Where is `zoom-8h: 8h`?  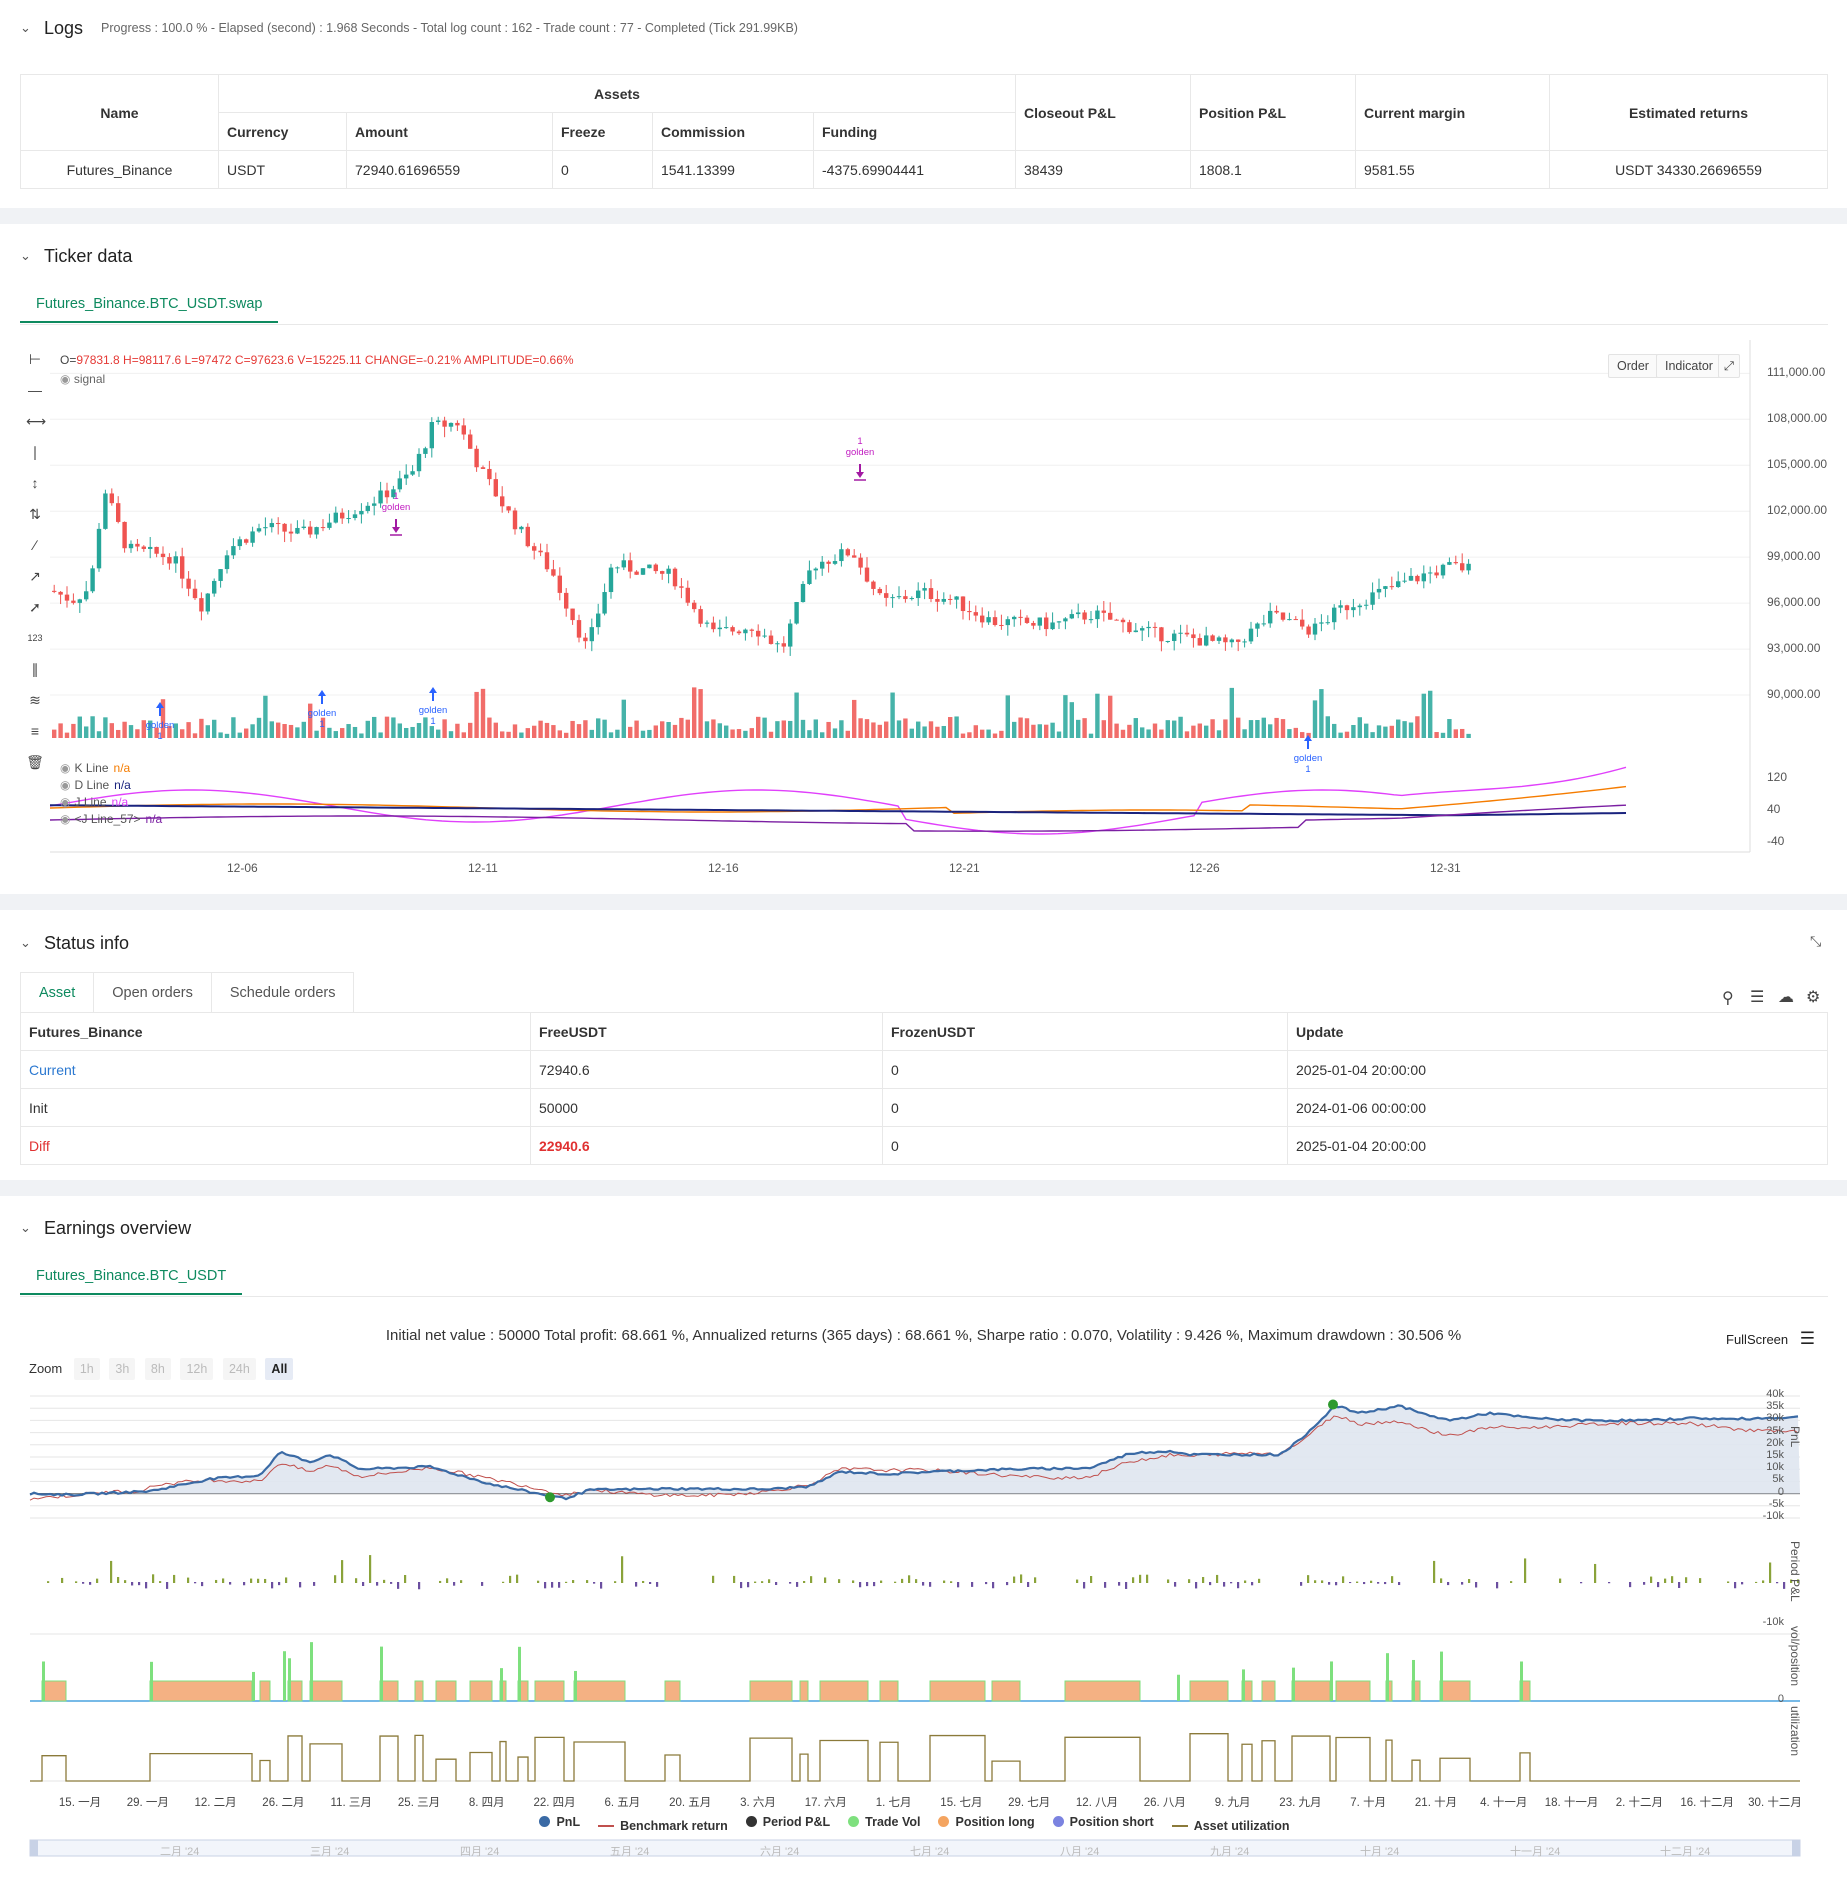
zoom-8h: 8h is located at coordinates (157, 1369).